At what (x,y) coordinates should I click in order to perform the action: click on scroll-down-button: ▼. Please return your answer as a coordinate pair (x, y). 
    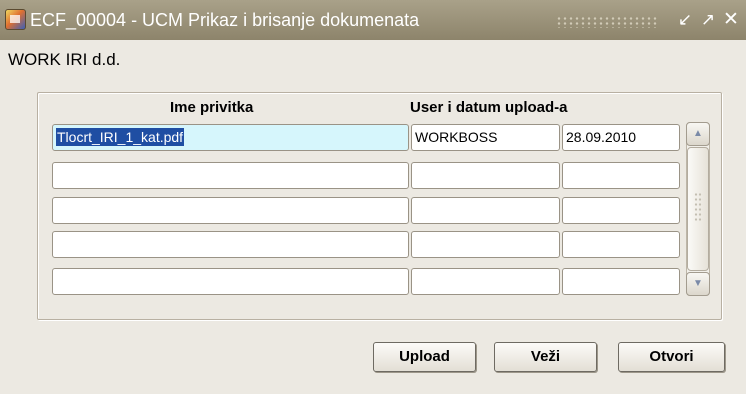
    Looking at the image, I should click on (698, 284).